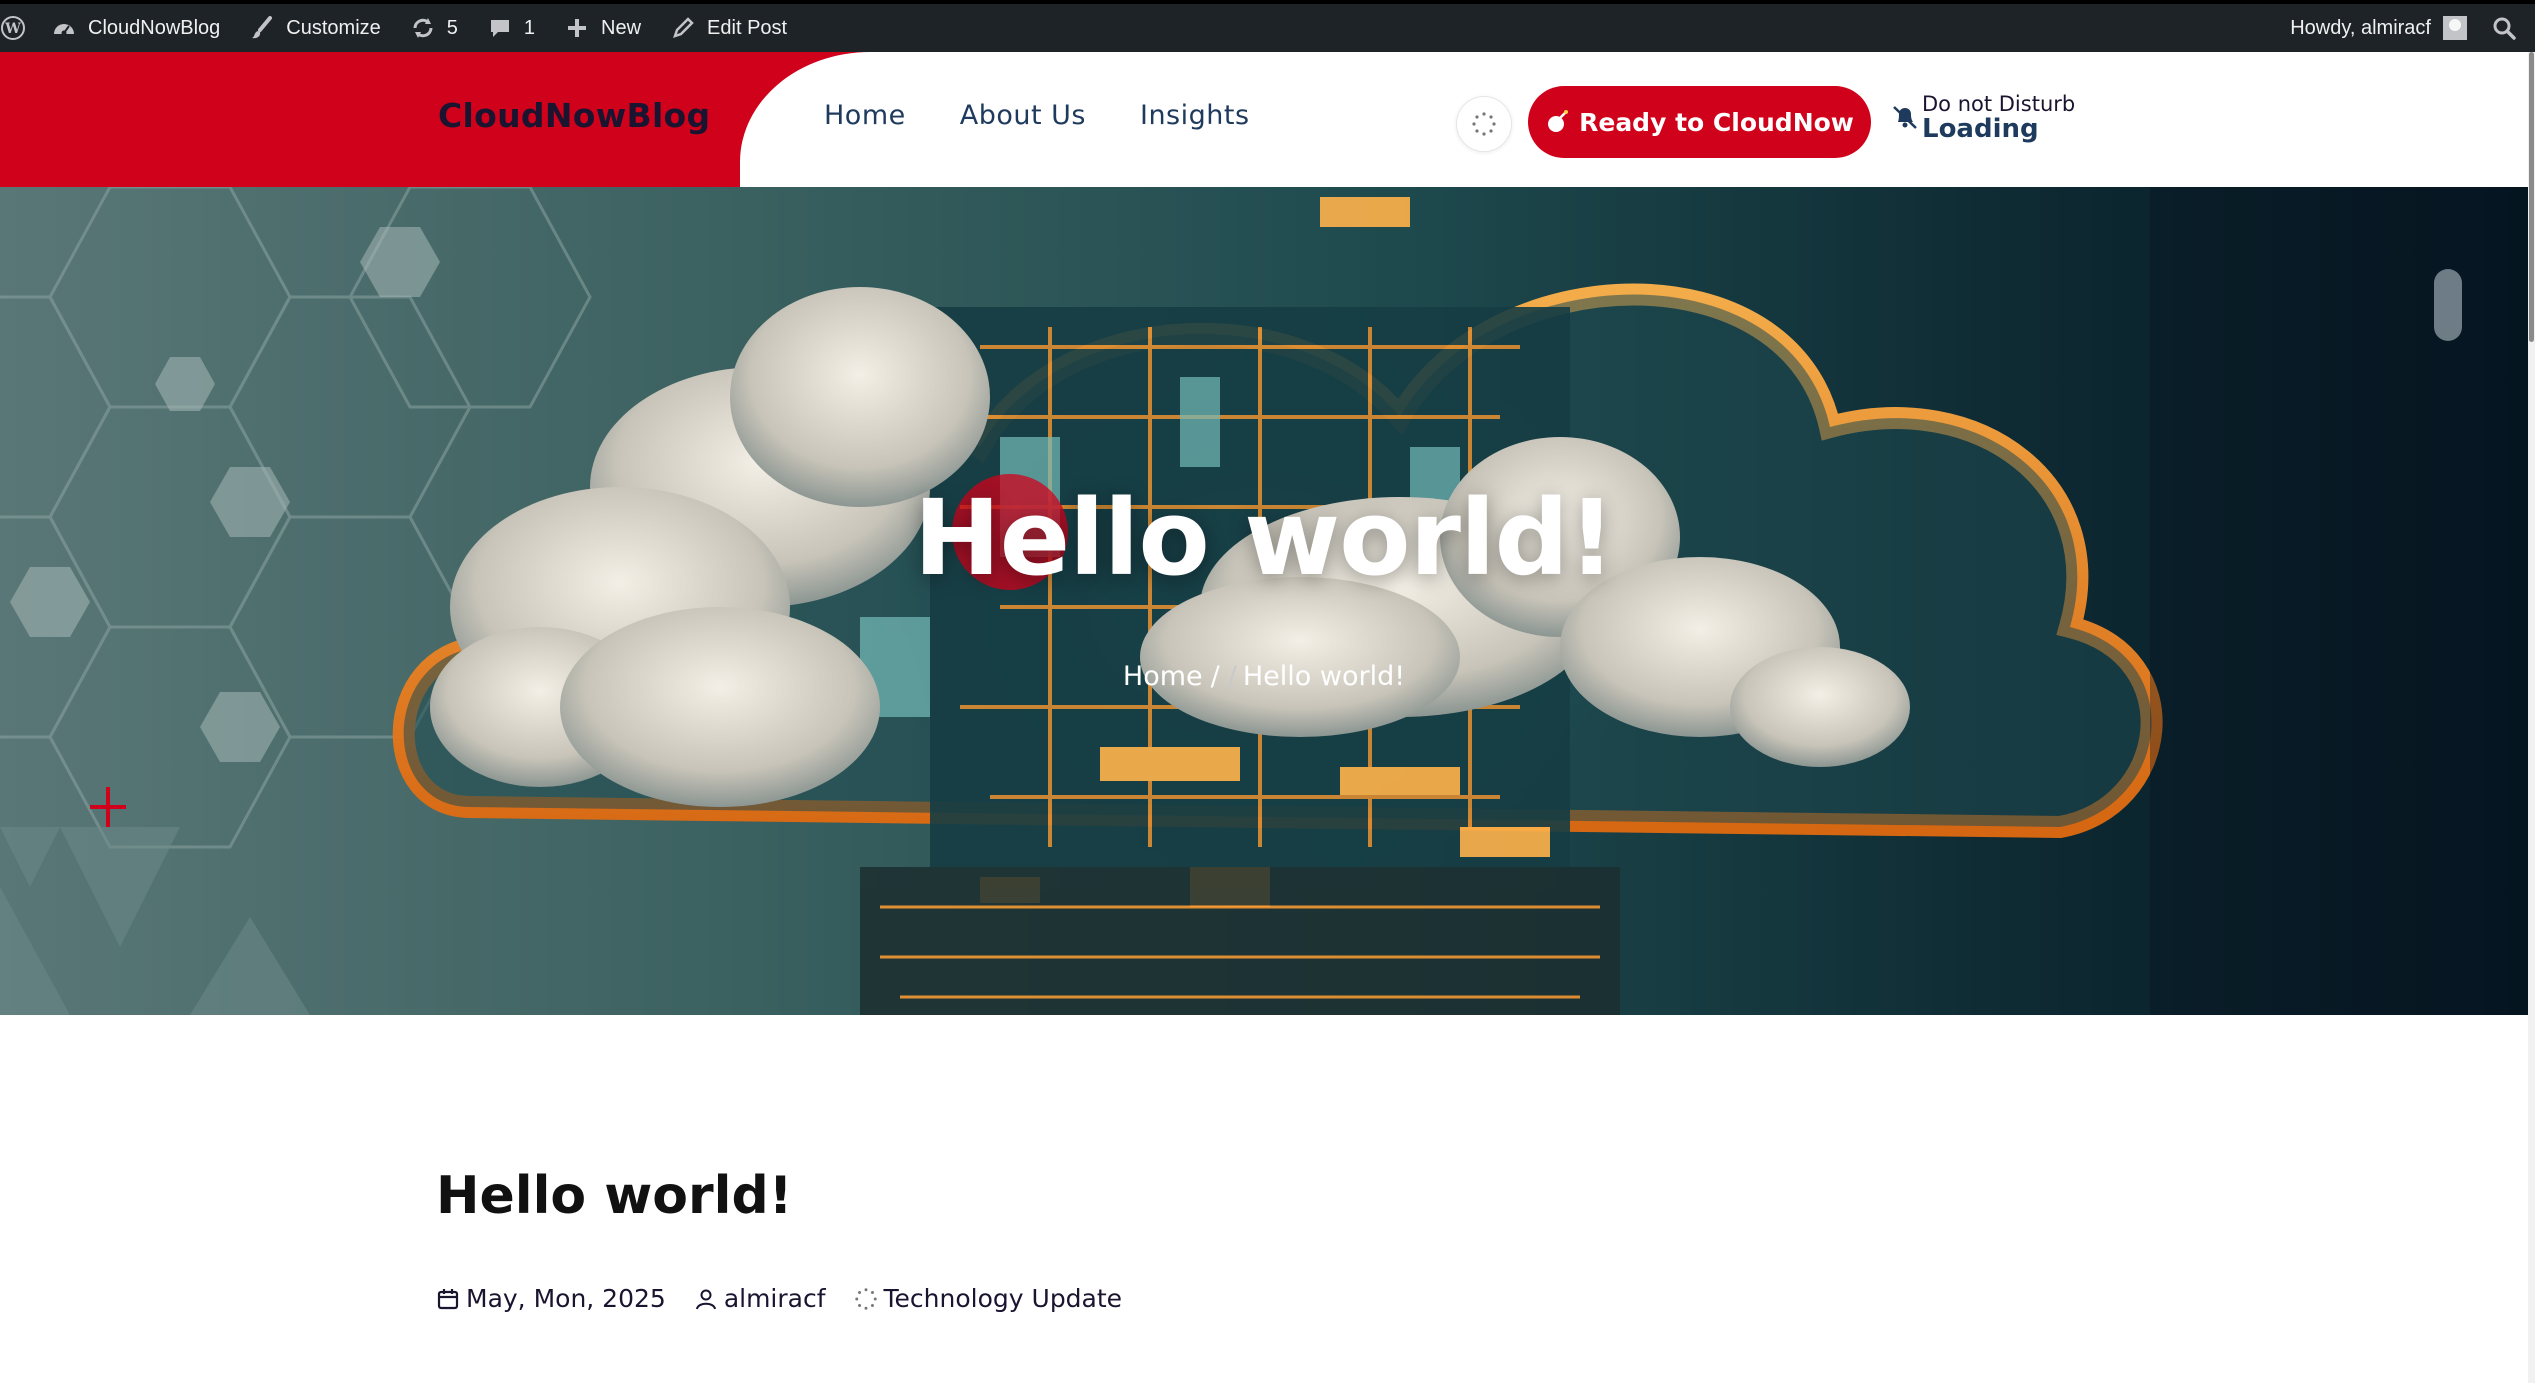  I want to click on site-name-link: CloudNowBlog, so click(135, 28).